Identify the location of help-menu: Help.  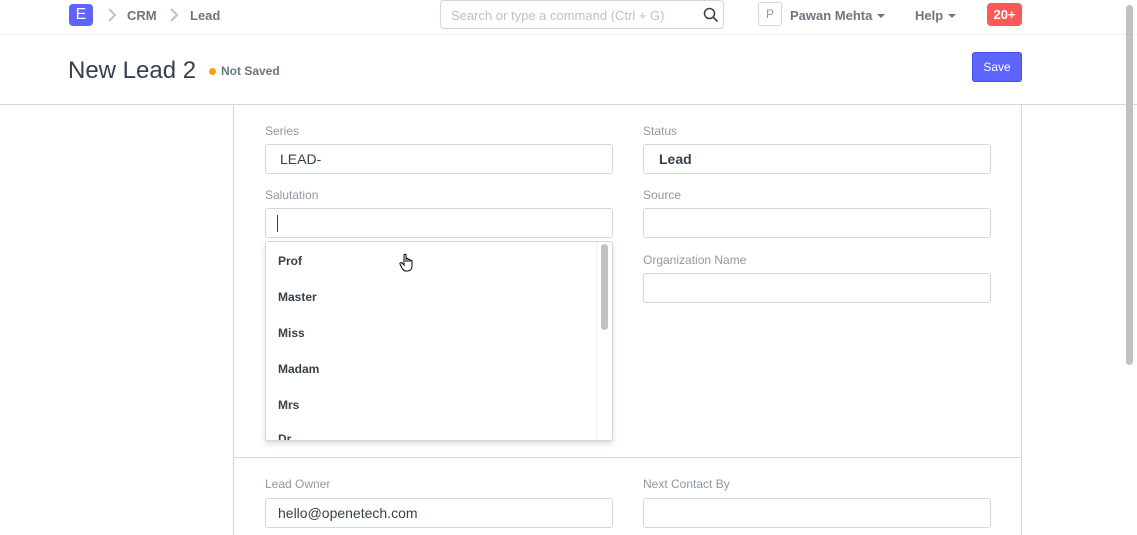
(936, 15).